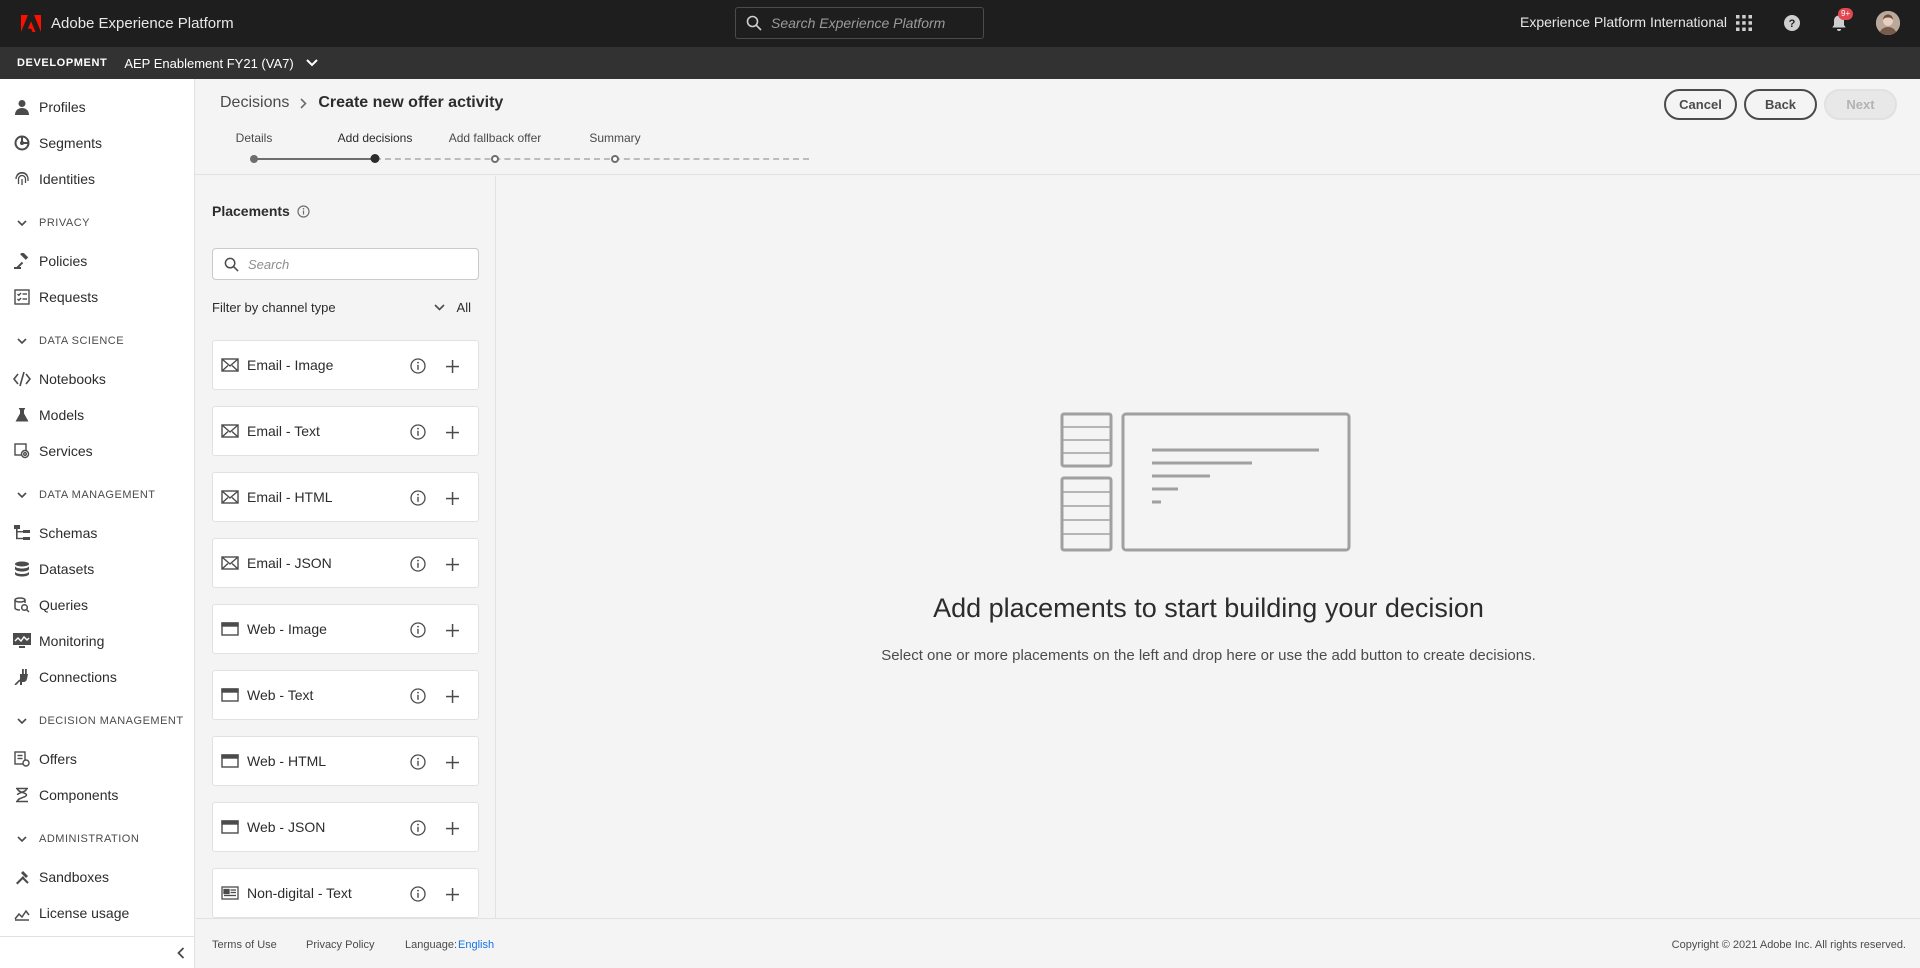  Describe the element at coordinates (208, 63) in the screenshot. I see `sandbox-name: AEP Enablement FY21 (VA7)` at that location.